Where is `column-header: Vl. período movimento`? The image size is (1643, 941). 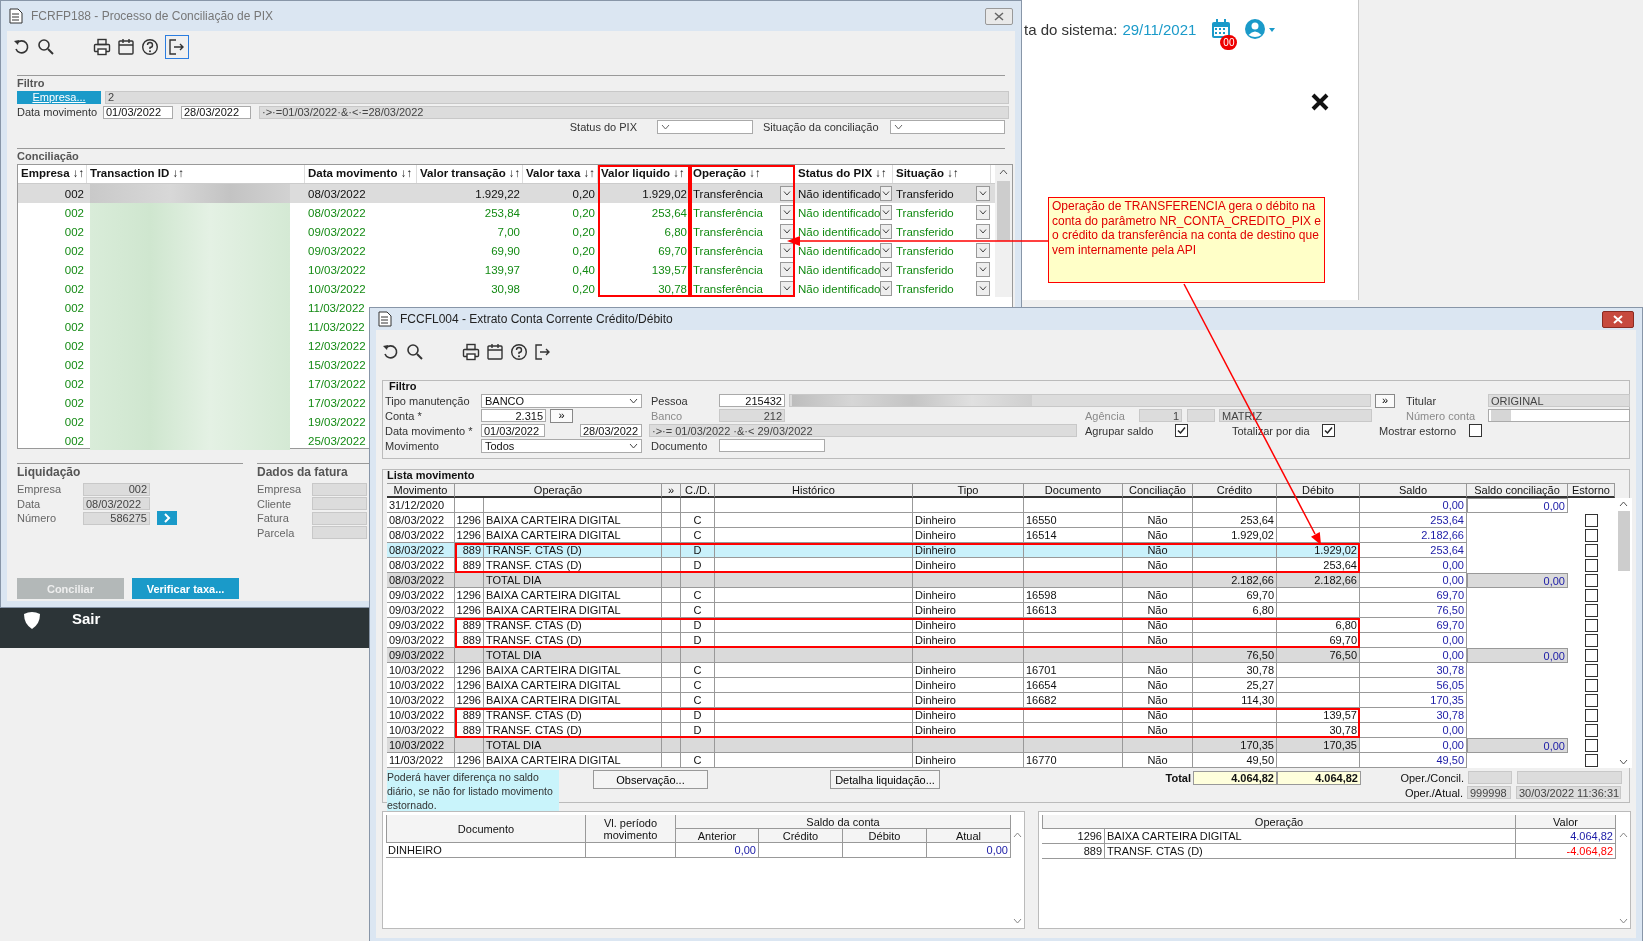
column-header: Vl. período movimento is located at coordinates (631, 829).